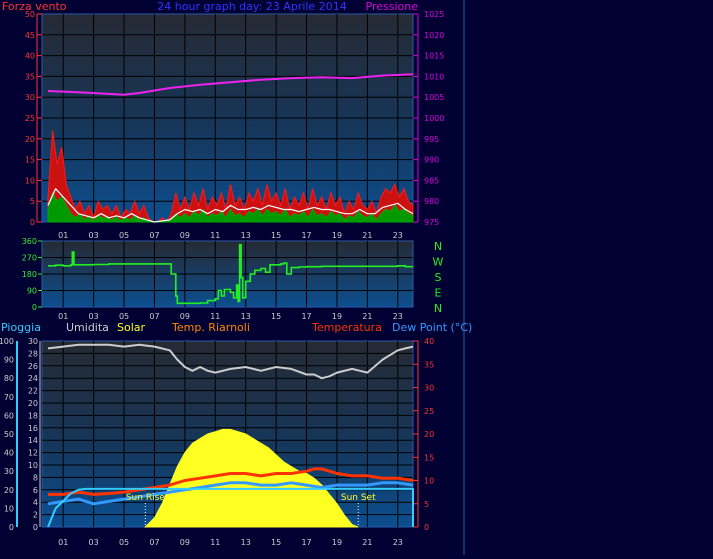  Describe the element at coordinates (11, 527) in the screenshot. I see `rain-tick-label: 0` at that location.